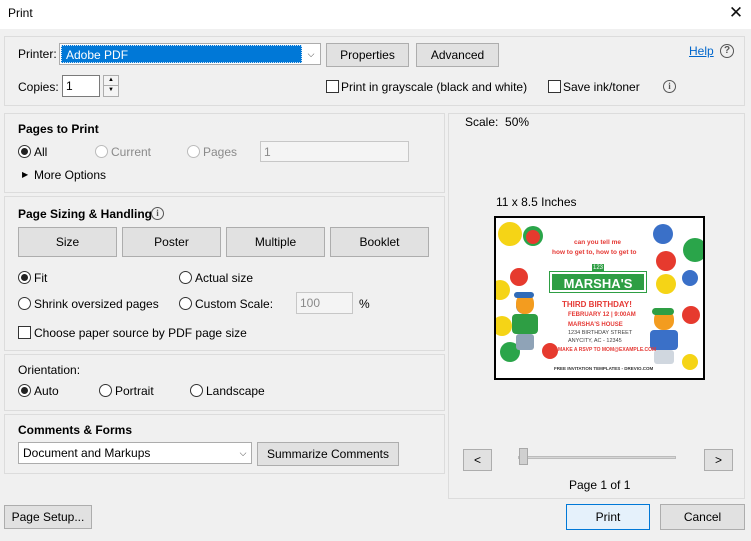 This screenshot has width=751, height=541. I want to click on printer-label: Printer:, so click(37, 54).